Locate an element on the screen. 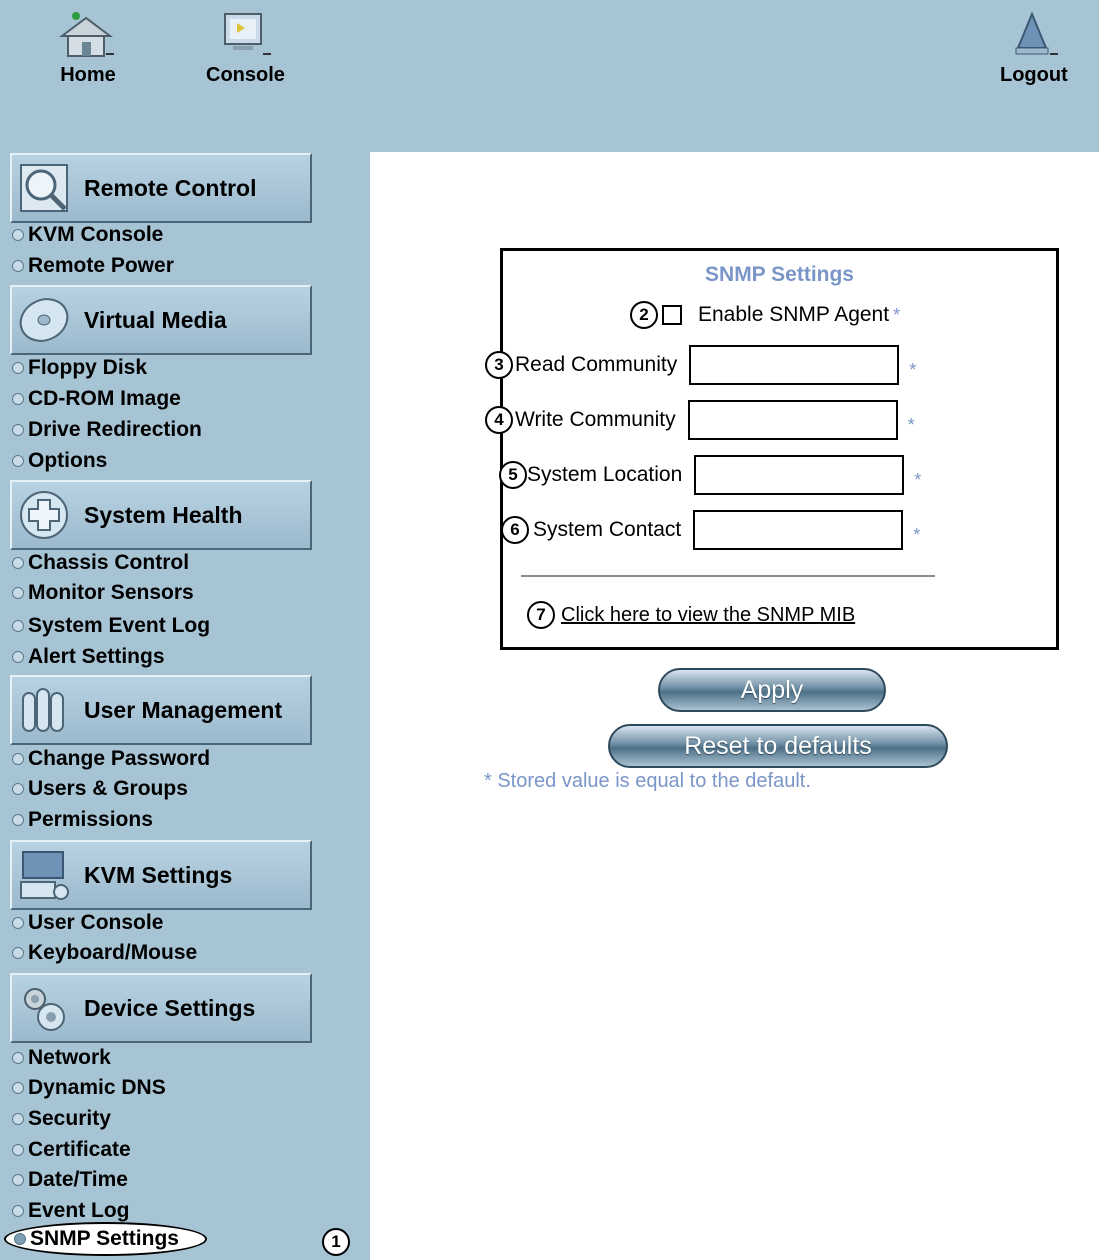 This screenshot has width=1099, height=1260. enable-snmp-checkbox is located at coordinates (672, 315).